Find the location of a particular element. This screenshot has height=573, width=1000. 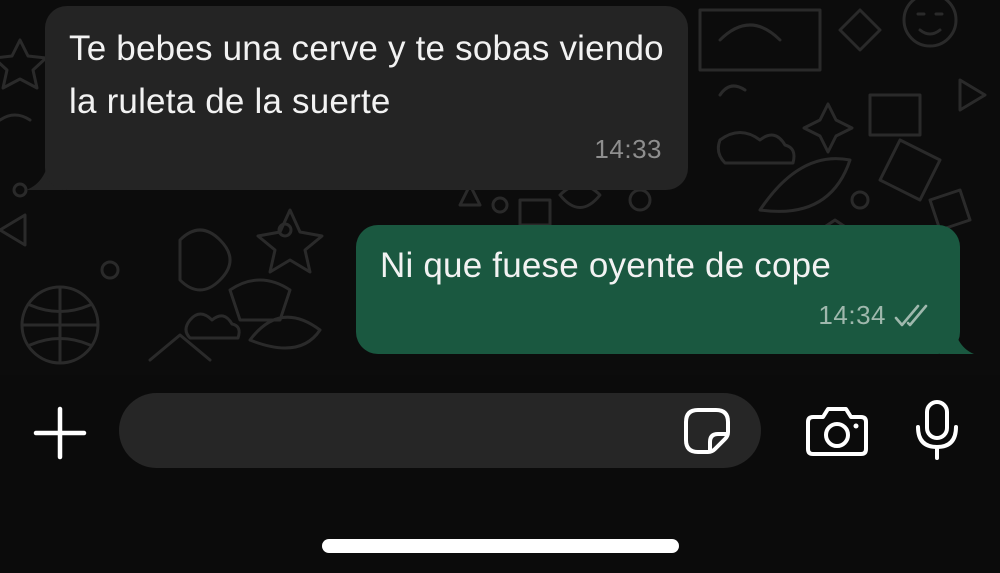

message-input is located at coordinates (440, 430).